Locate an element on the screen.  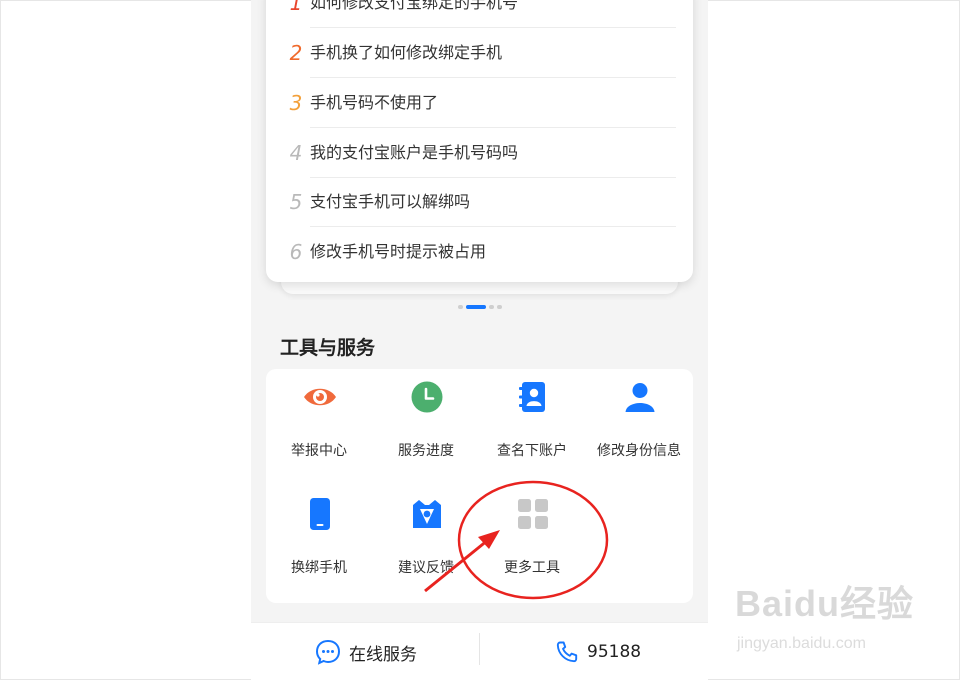
faq-rank: 3 is located at coordinates (296, 102).